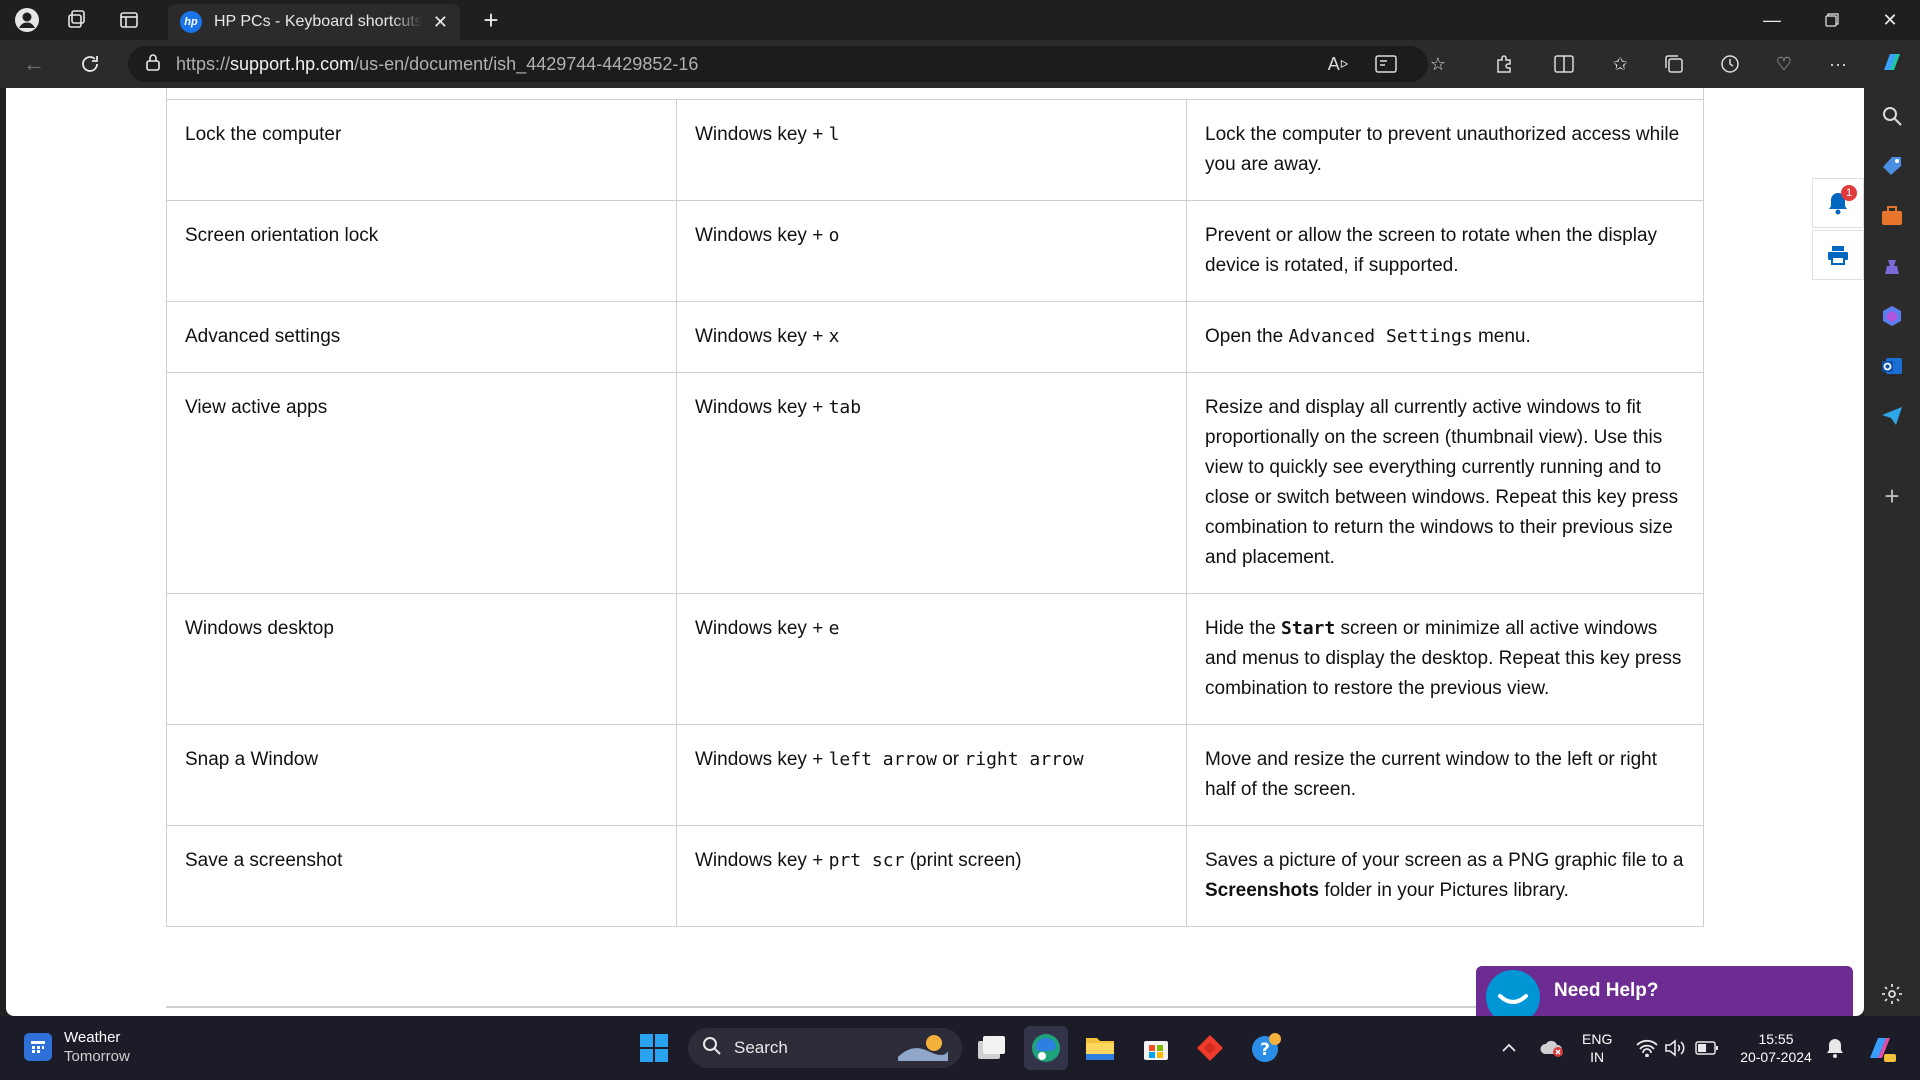 The image size is (1920, 1080). What do you see at coordinates (38, 1047) in the screenshot?
I see `calendar-weather-icon` at bounding box center [38, 1047].